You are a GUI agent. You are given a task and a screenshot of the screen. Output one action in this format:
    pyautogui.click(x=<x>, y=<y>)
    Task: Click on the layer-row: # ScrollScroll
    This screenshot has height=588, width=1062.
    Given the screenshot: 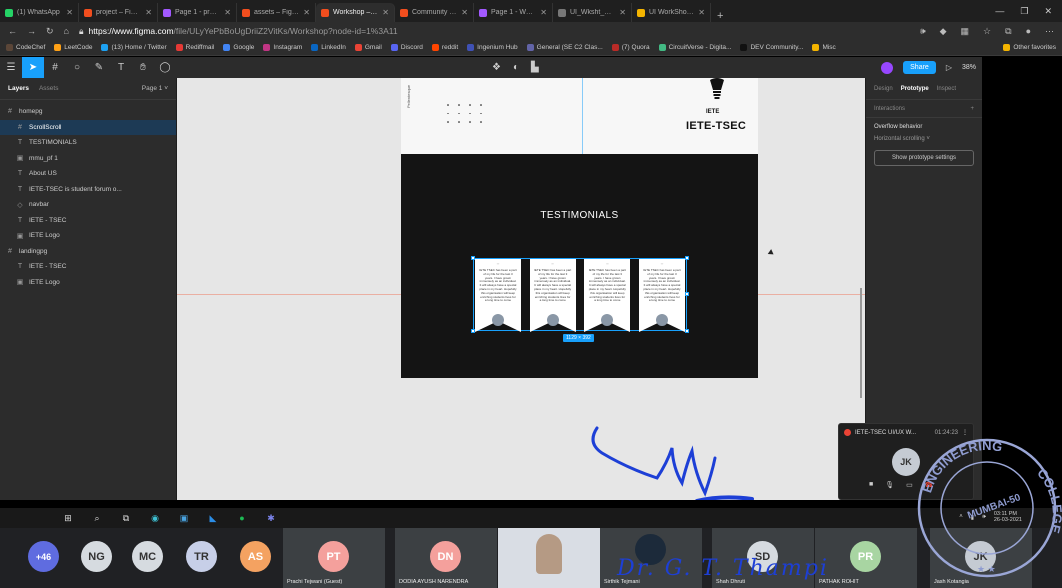 What is the action you would take?
    pyautogui.click(x=88, y=127)
    